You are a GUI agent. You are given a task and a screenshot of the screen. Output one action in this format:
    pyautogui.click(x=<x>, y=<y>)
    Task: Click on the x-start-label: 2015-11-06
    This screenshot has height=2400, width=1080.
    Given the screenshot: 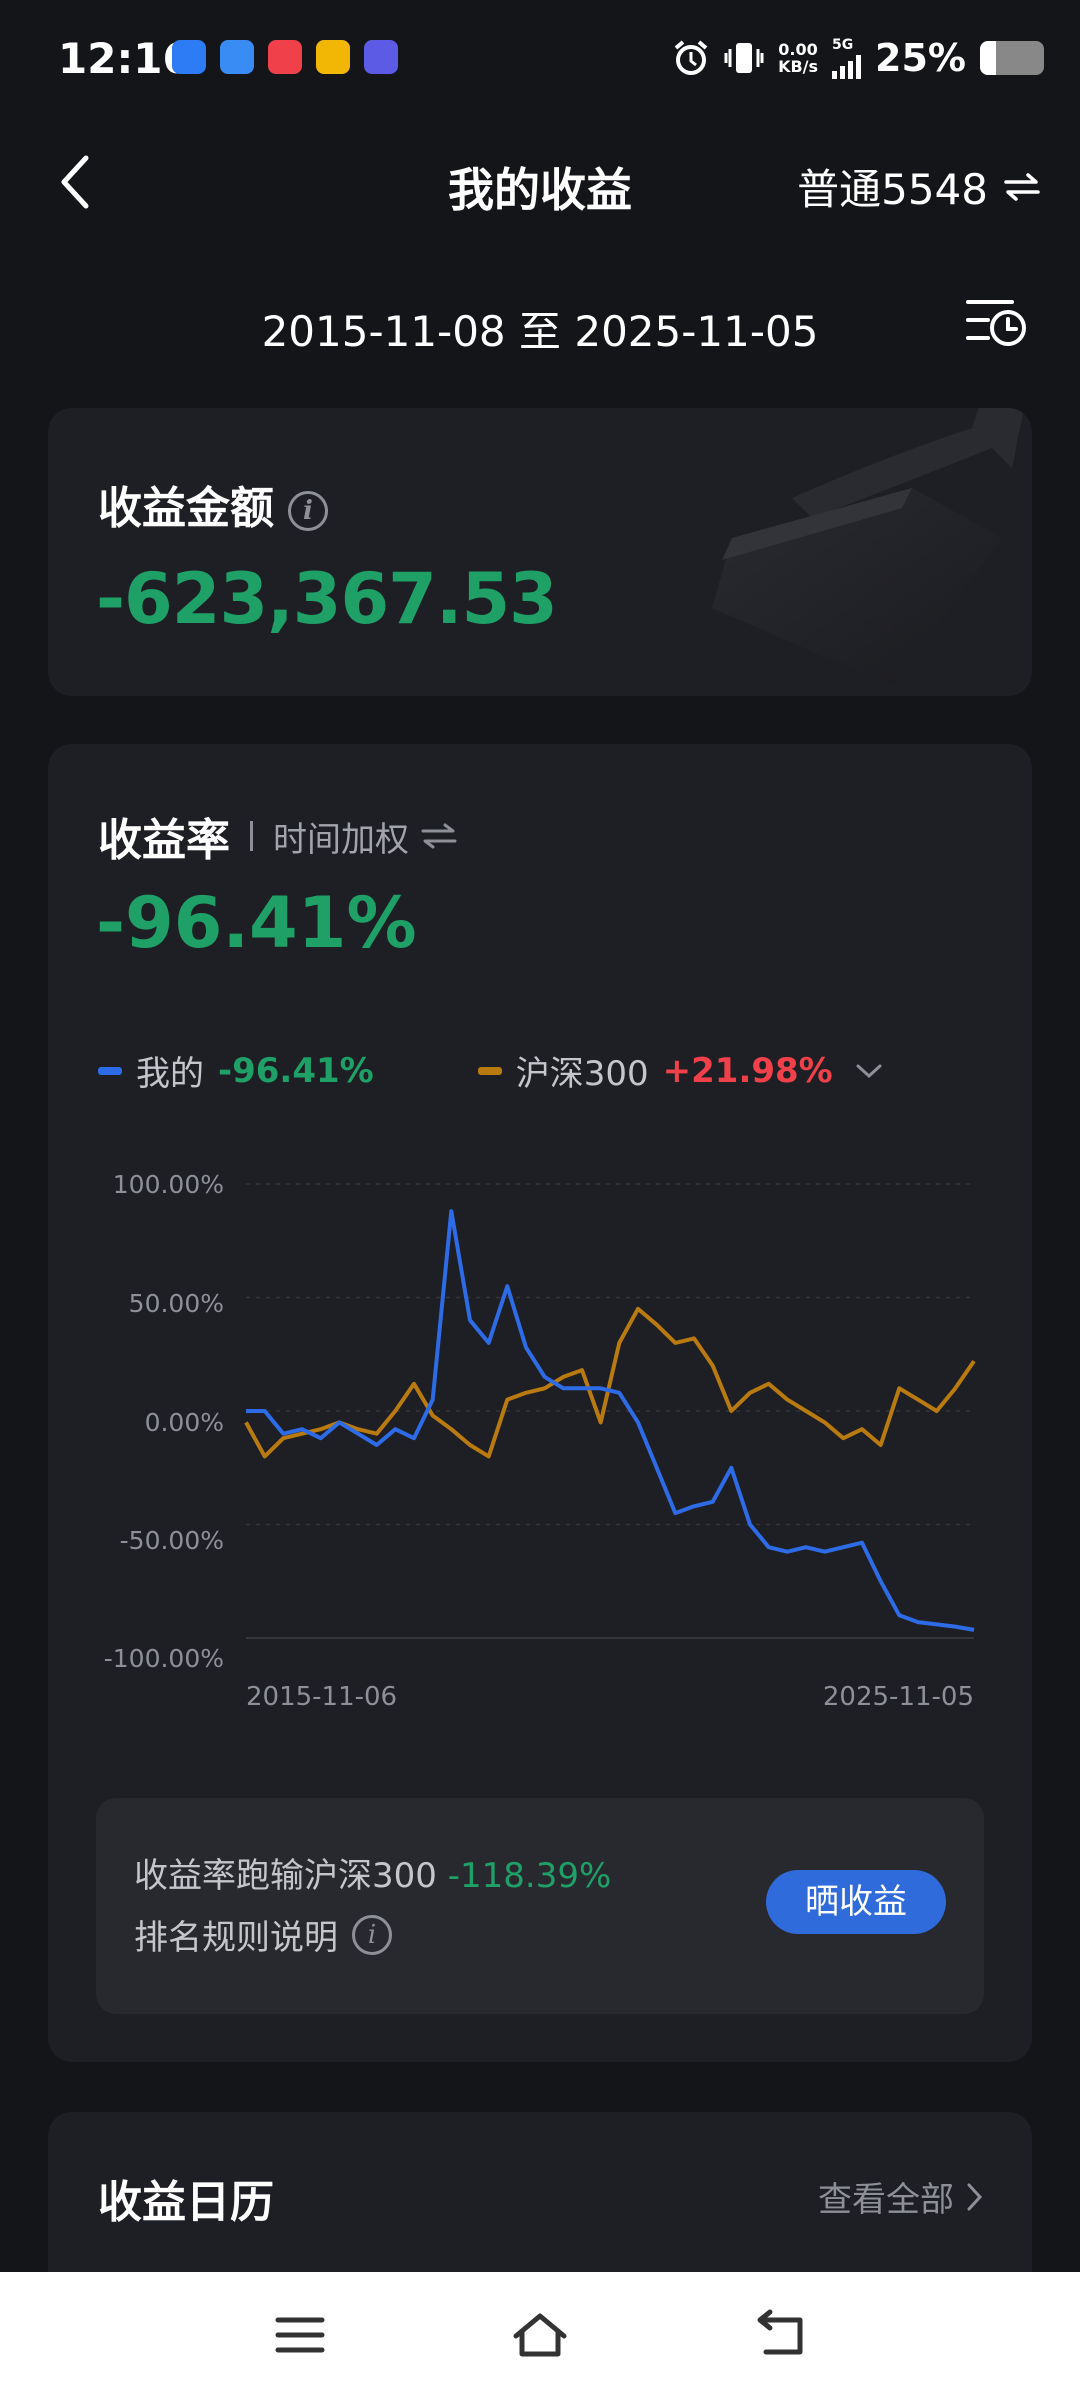 What is the action you would take?
    pyautogui.click(x=322, y=1697)
    